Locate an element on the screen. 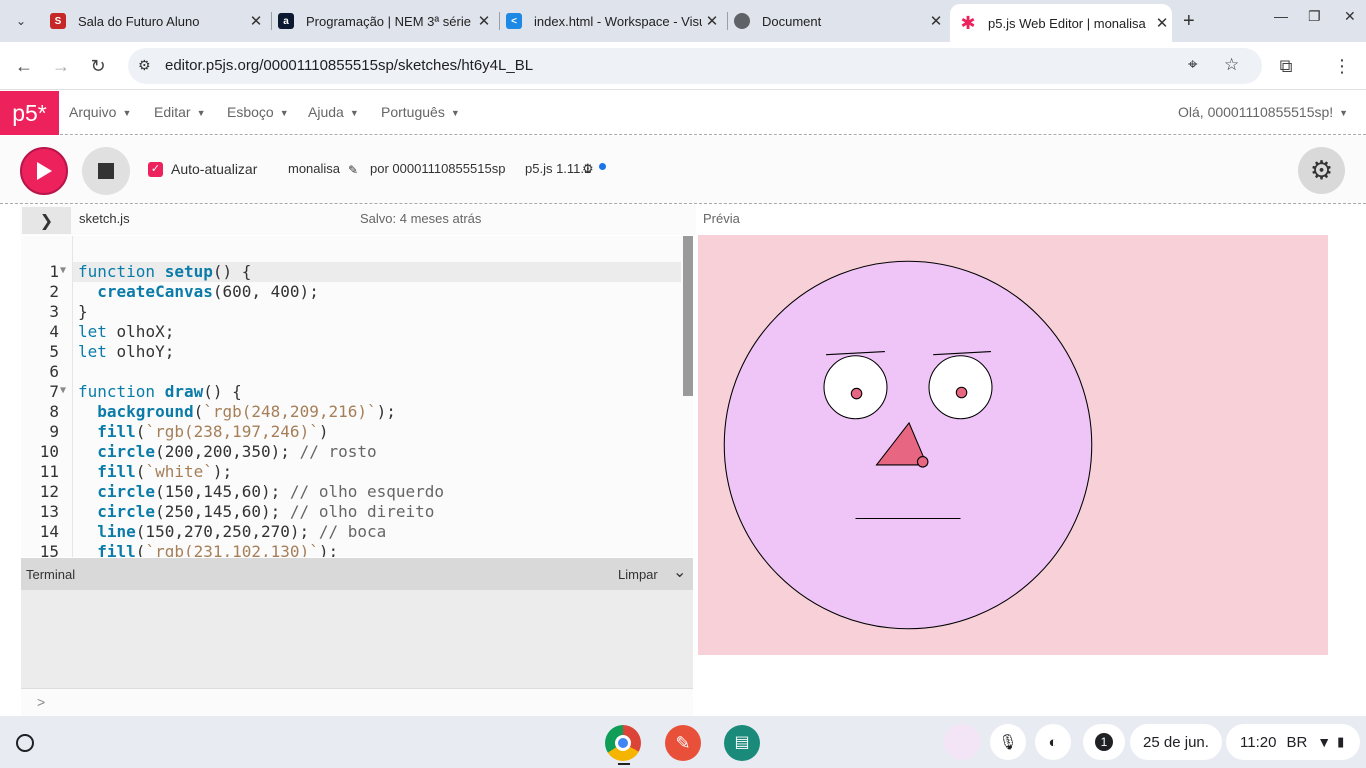 The width and height of the screenshot is (1366, 768). gear-icon: ⚙ is located at coordinates (1321, 170).